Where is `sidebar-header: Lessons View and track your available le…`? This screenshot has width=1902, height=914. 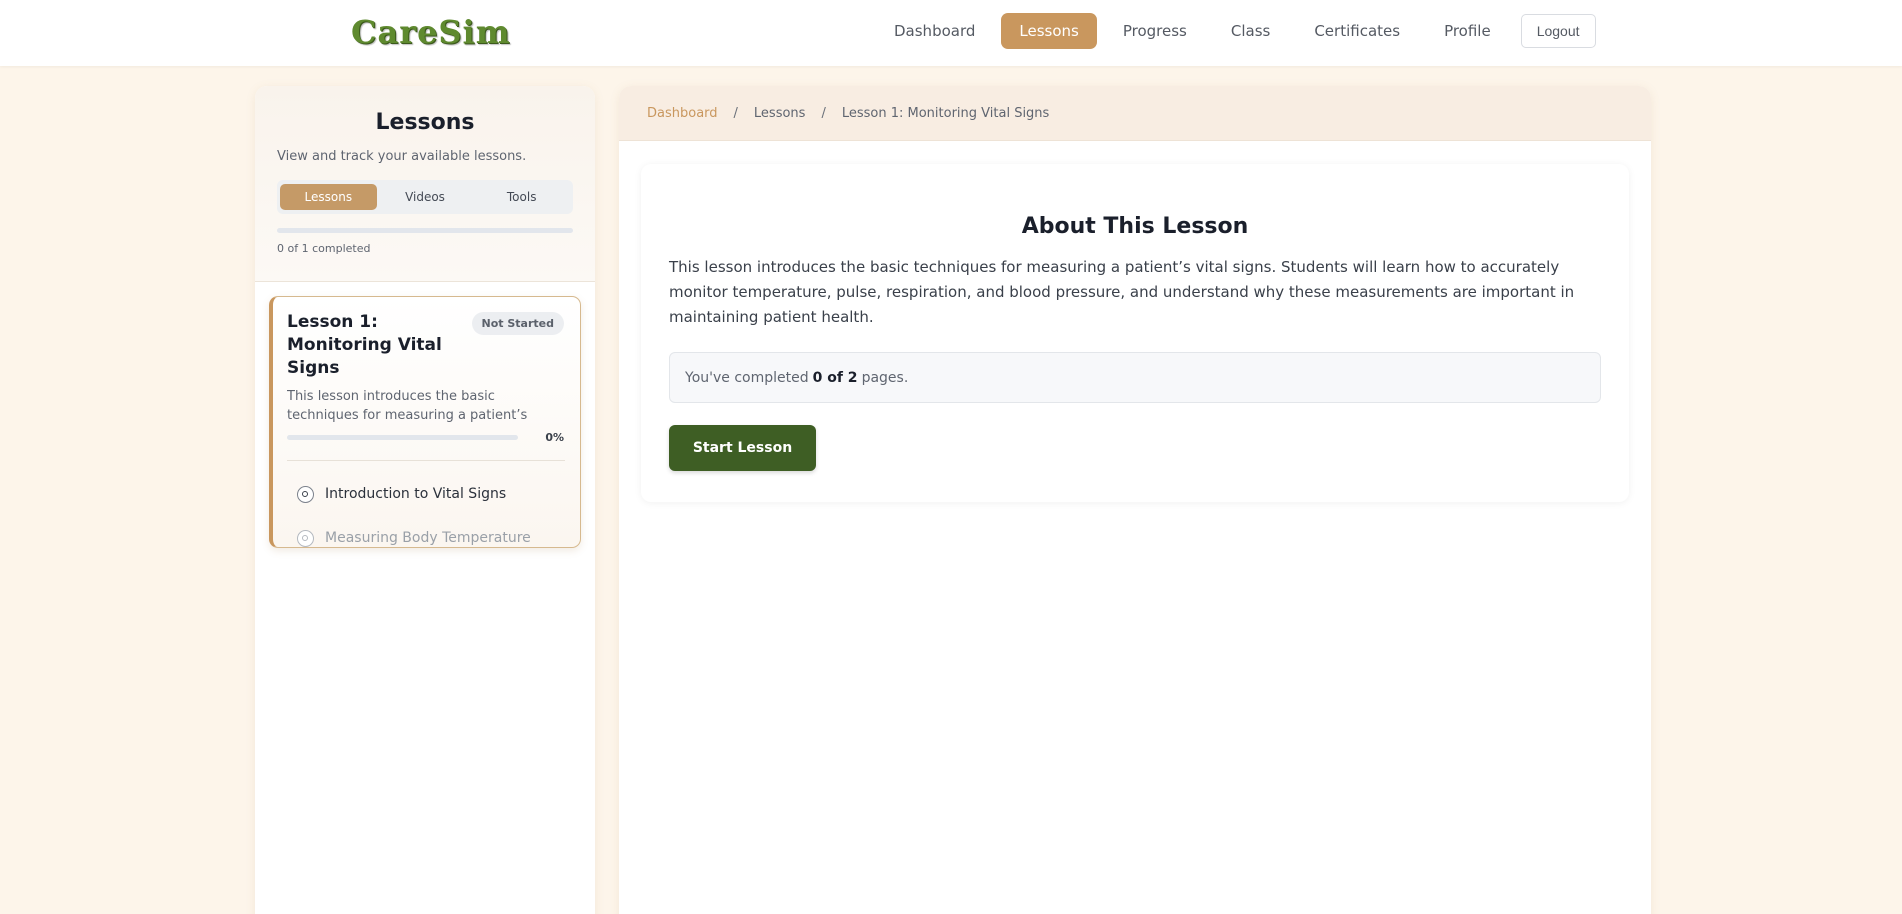 sidebar-header: Lessons View and track your available le… is located at coordinates (425, 184).